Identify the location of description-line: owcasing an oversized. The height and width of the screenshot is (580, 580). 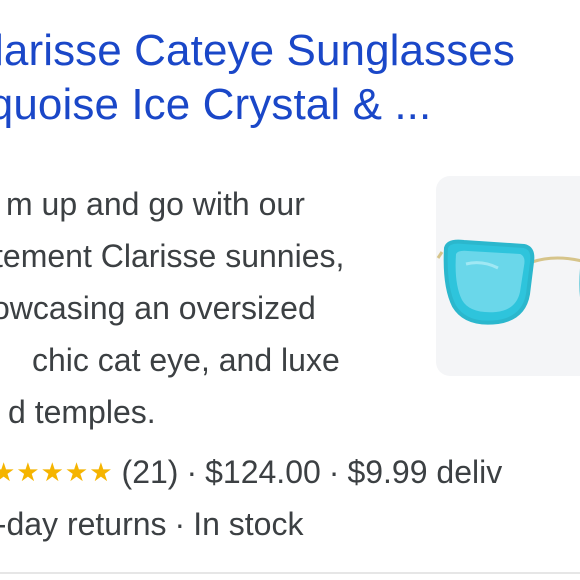
(158, 308).